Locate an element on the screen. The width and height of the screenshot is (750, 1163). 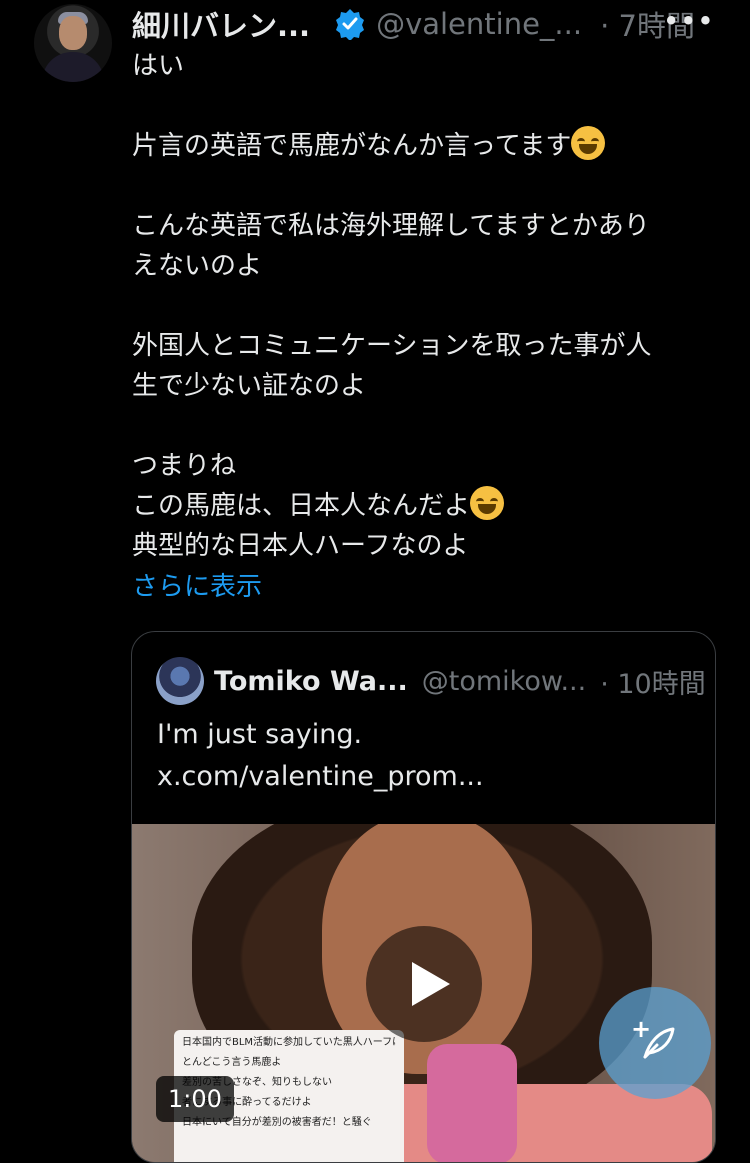
quoted-tweet-header: Tomiko Wa... @tomikow... · 10時間 is located at coordinates (431, 681).